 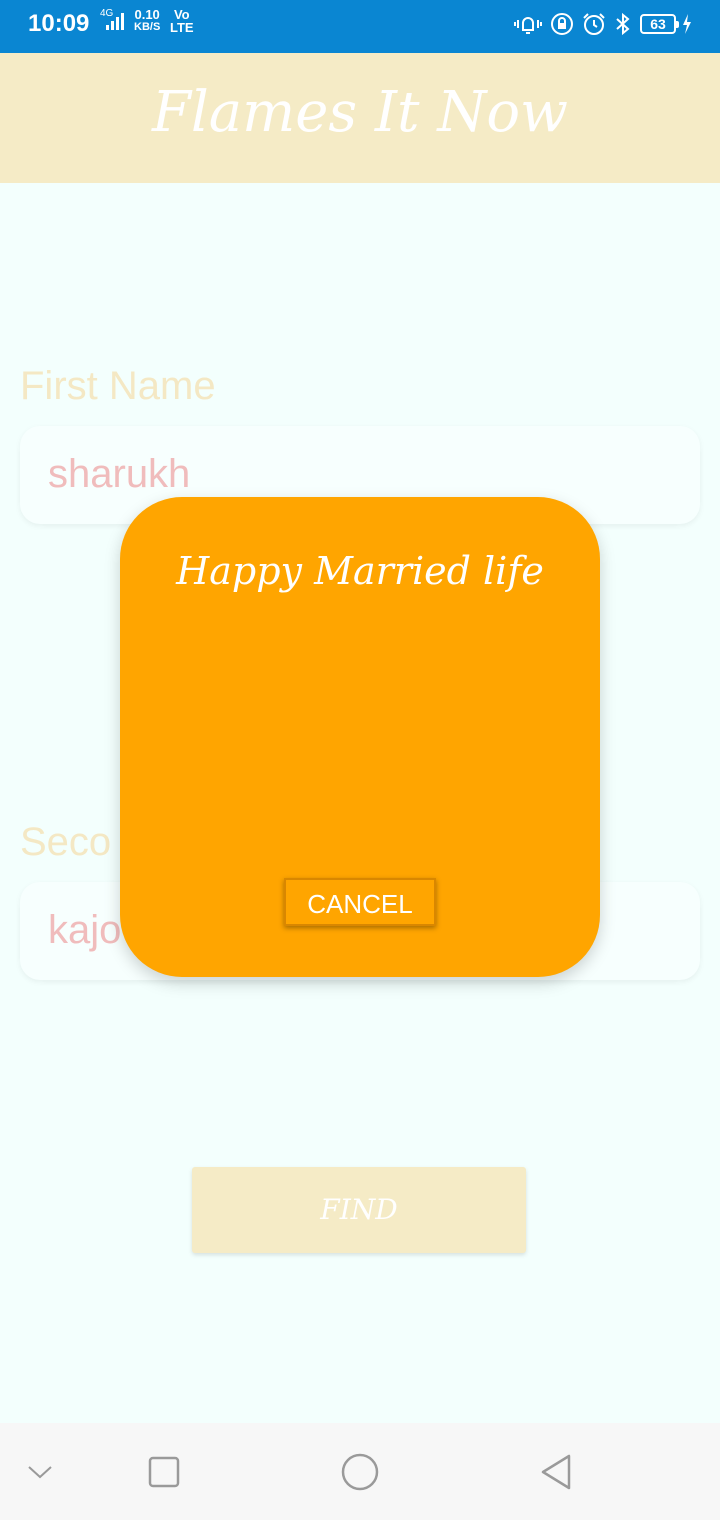 I want to click on second-name-label: Seco, so click(x=66, y=842).